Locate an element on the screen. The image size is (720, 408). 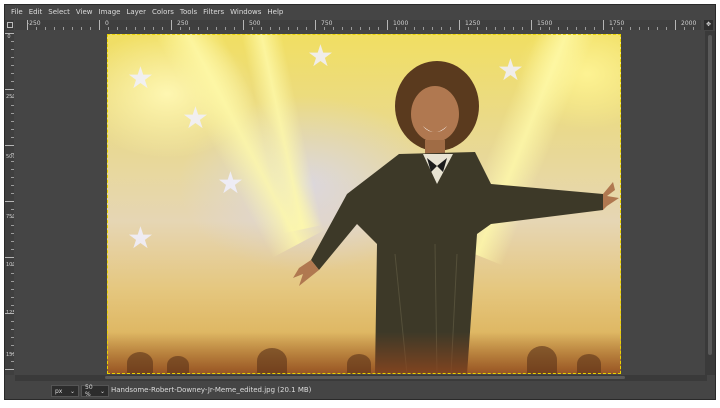
navigate-icon: ✥ is located at coordinates (708, 25).